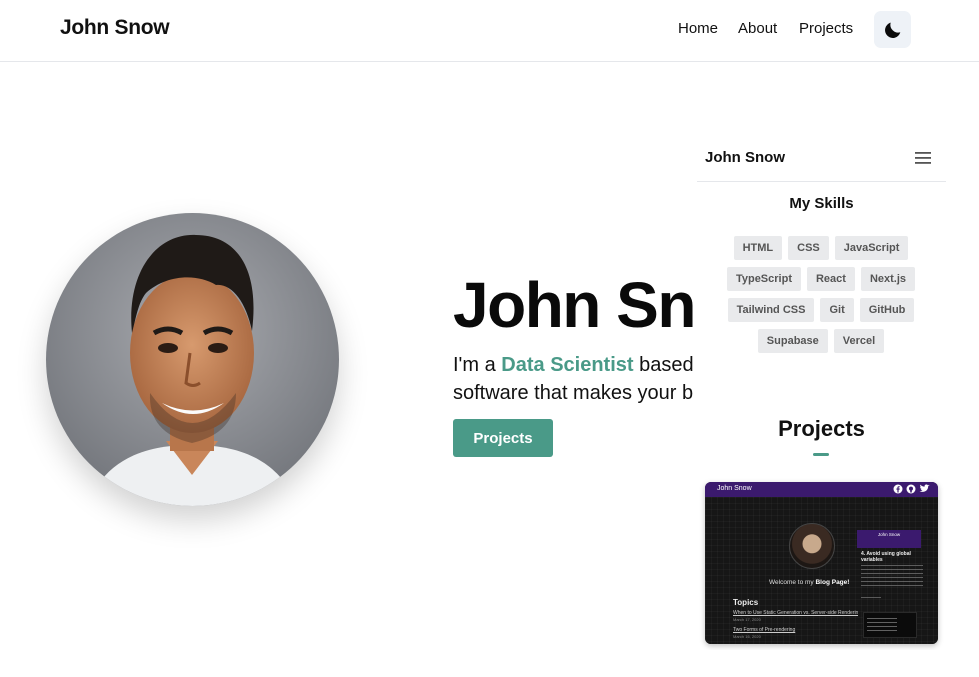 The height and width of the screenshot is (677, 979). What do you see at coordinates (809, 582) in the screenshot?
I see `card-welcome: Welcome to my Blog Page!` at bounding box center [809, 582].